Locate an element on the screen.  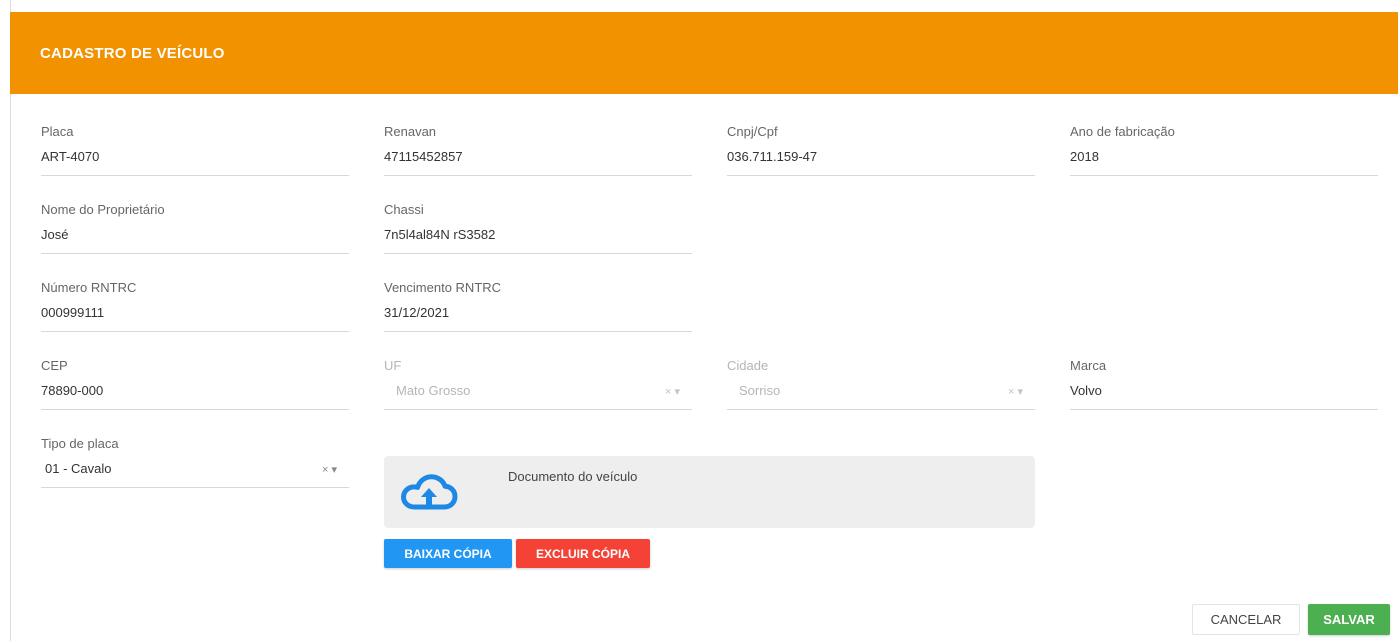
form-header: CADASTRO DE VEÍCULO is located at coordinates (704, 53).